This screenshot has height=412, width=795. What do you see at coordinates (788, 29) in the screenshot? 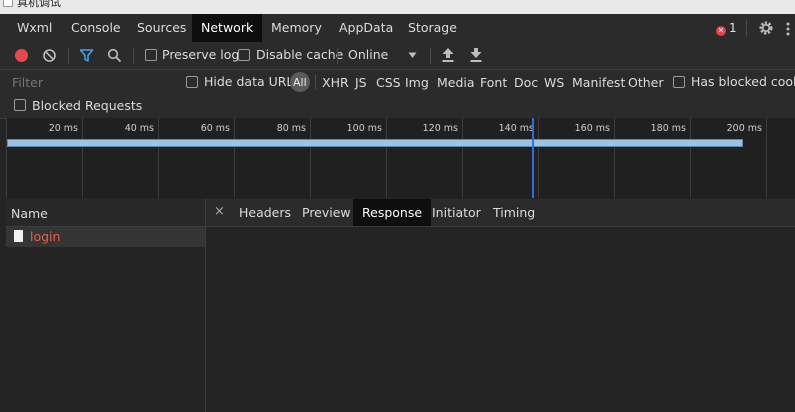
I see `more-options-icon` at bounding box center [788, 29].